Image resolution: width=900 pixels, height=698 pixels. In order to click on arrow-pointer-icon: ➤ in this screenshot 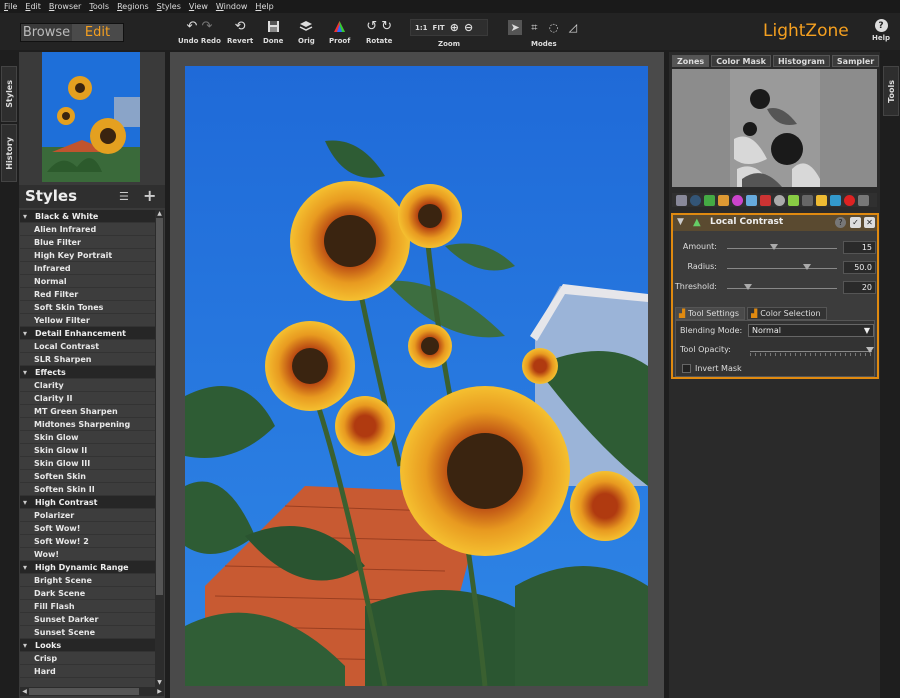, I will do `click(515, 27)`.